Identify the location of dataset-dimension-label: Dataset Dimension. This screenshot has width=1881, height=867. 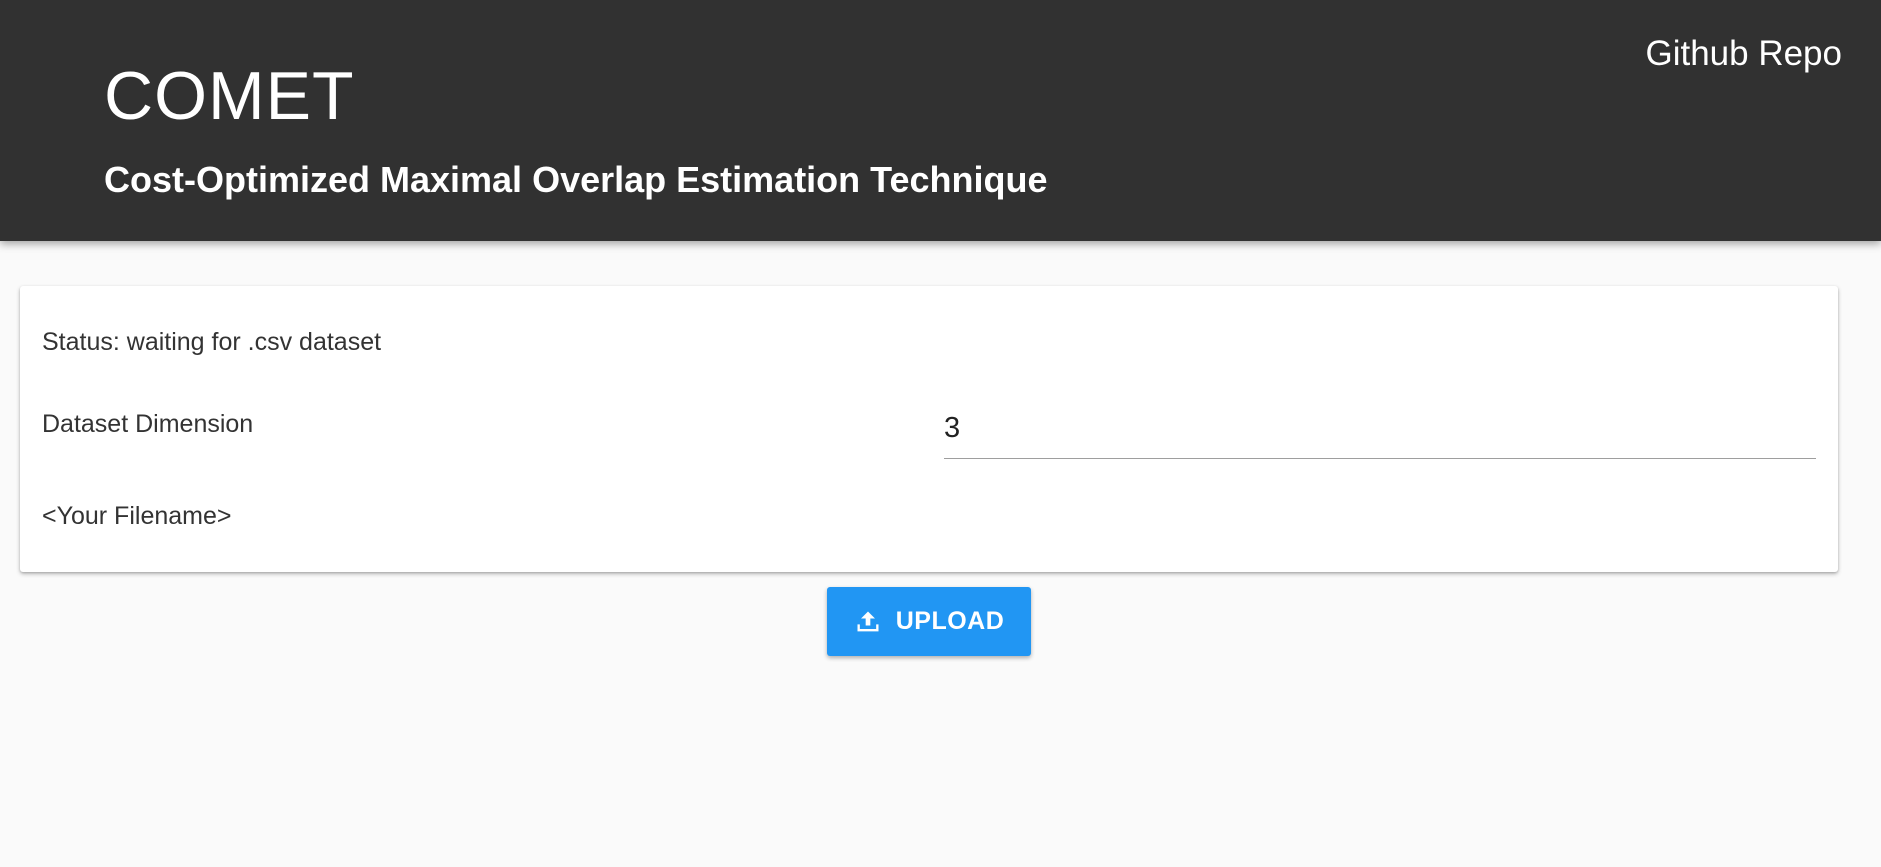
(148, 424).